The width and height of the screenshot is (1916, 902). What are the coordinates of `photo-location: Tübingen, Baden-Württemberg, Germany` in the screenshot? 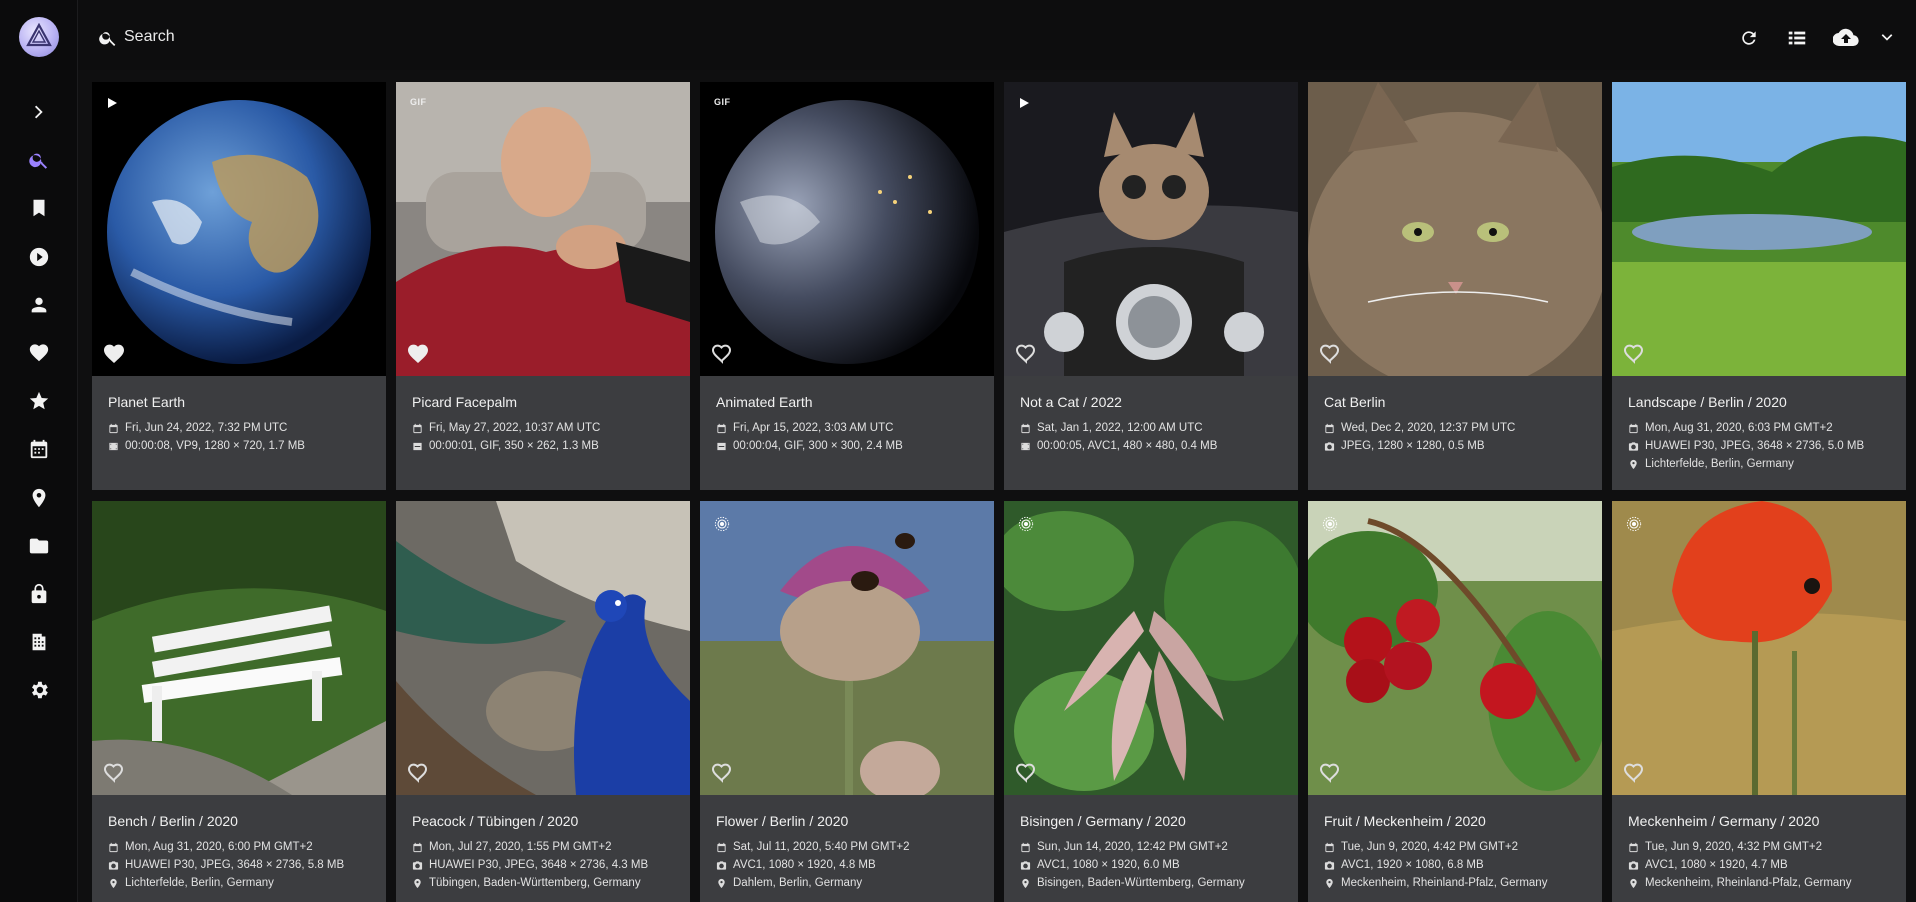 It's located at (547, 883).